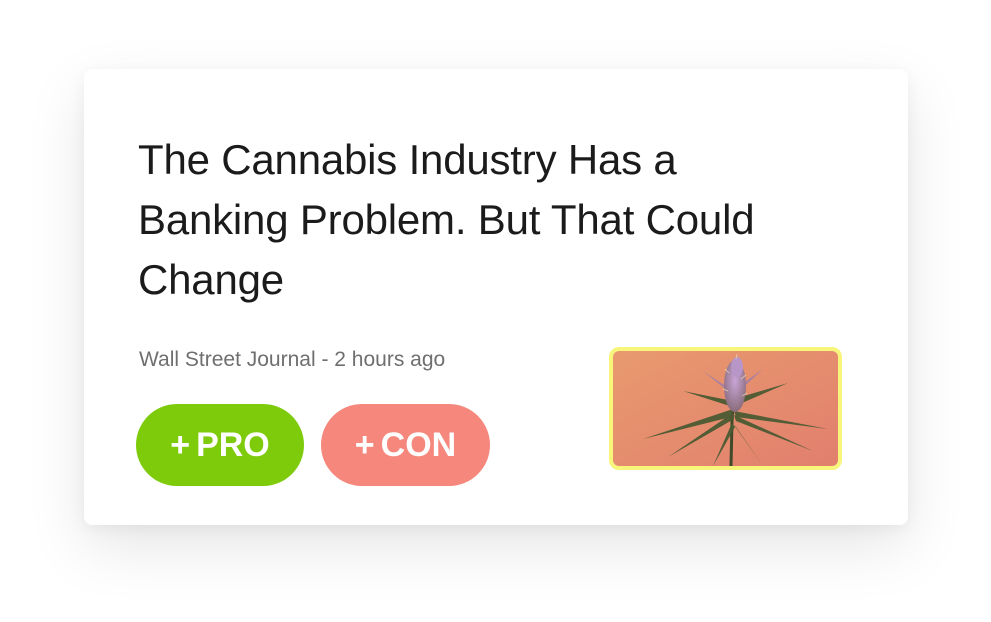 The width and height of the screenshot is (991, 622). Describe the element at coordinates (227, 359) in the screenshot. I see `article-source: Wall Street Journal` at that location.